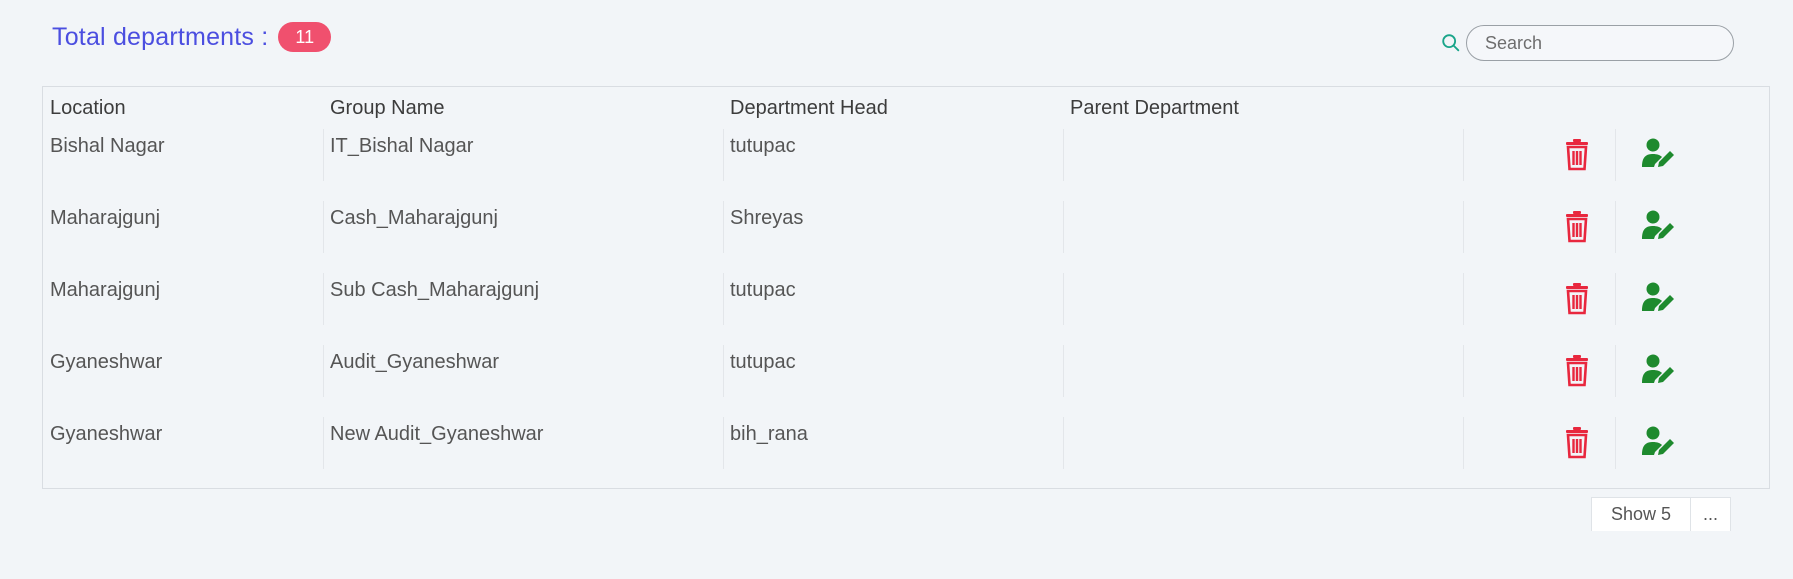  What do you see at coordinates (906, 161) in the screenshot?
I see `table-row: Bishal Nagar IT_Bishal Nagar tutupac` at bounding box center [906, 161].